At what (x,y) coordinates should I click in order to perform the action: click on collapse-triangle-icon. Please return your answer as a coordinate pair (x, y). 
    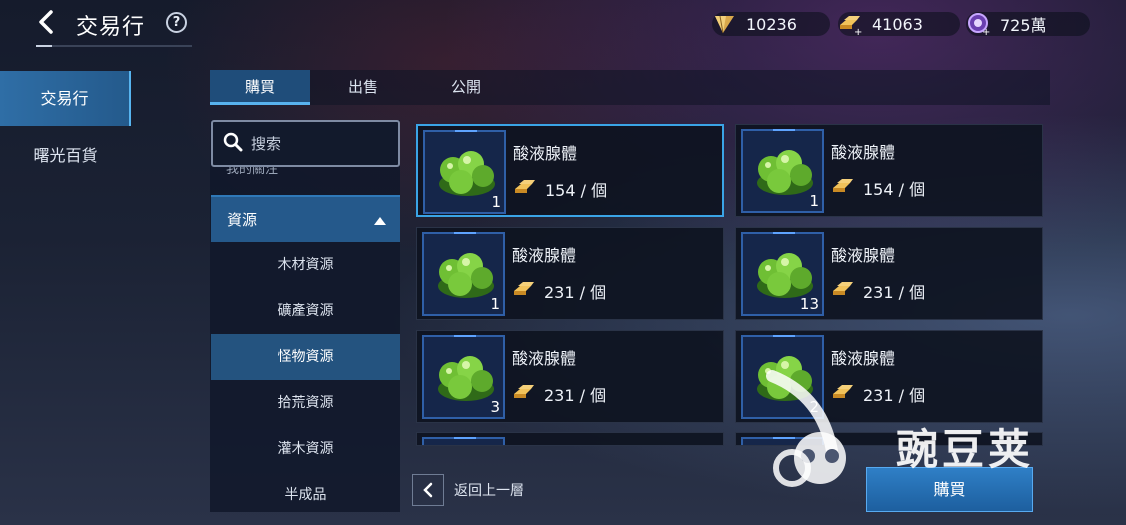
    Looking at the image, I should click on (380, 221).